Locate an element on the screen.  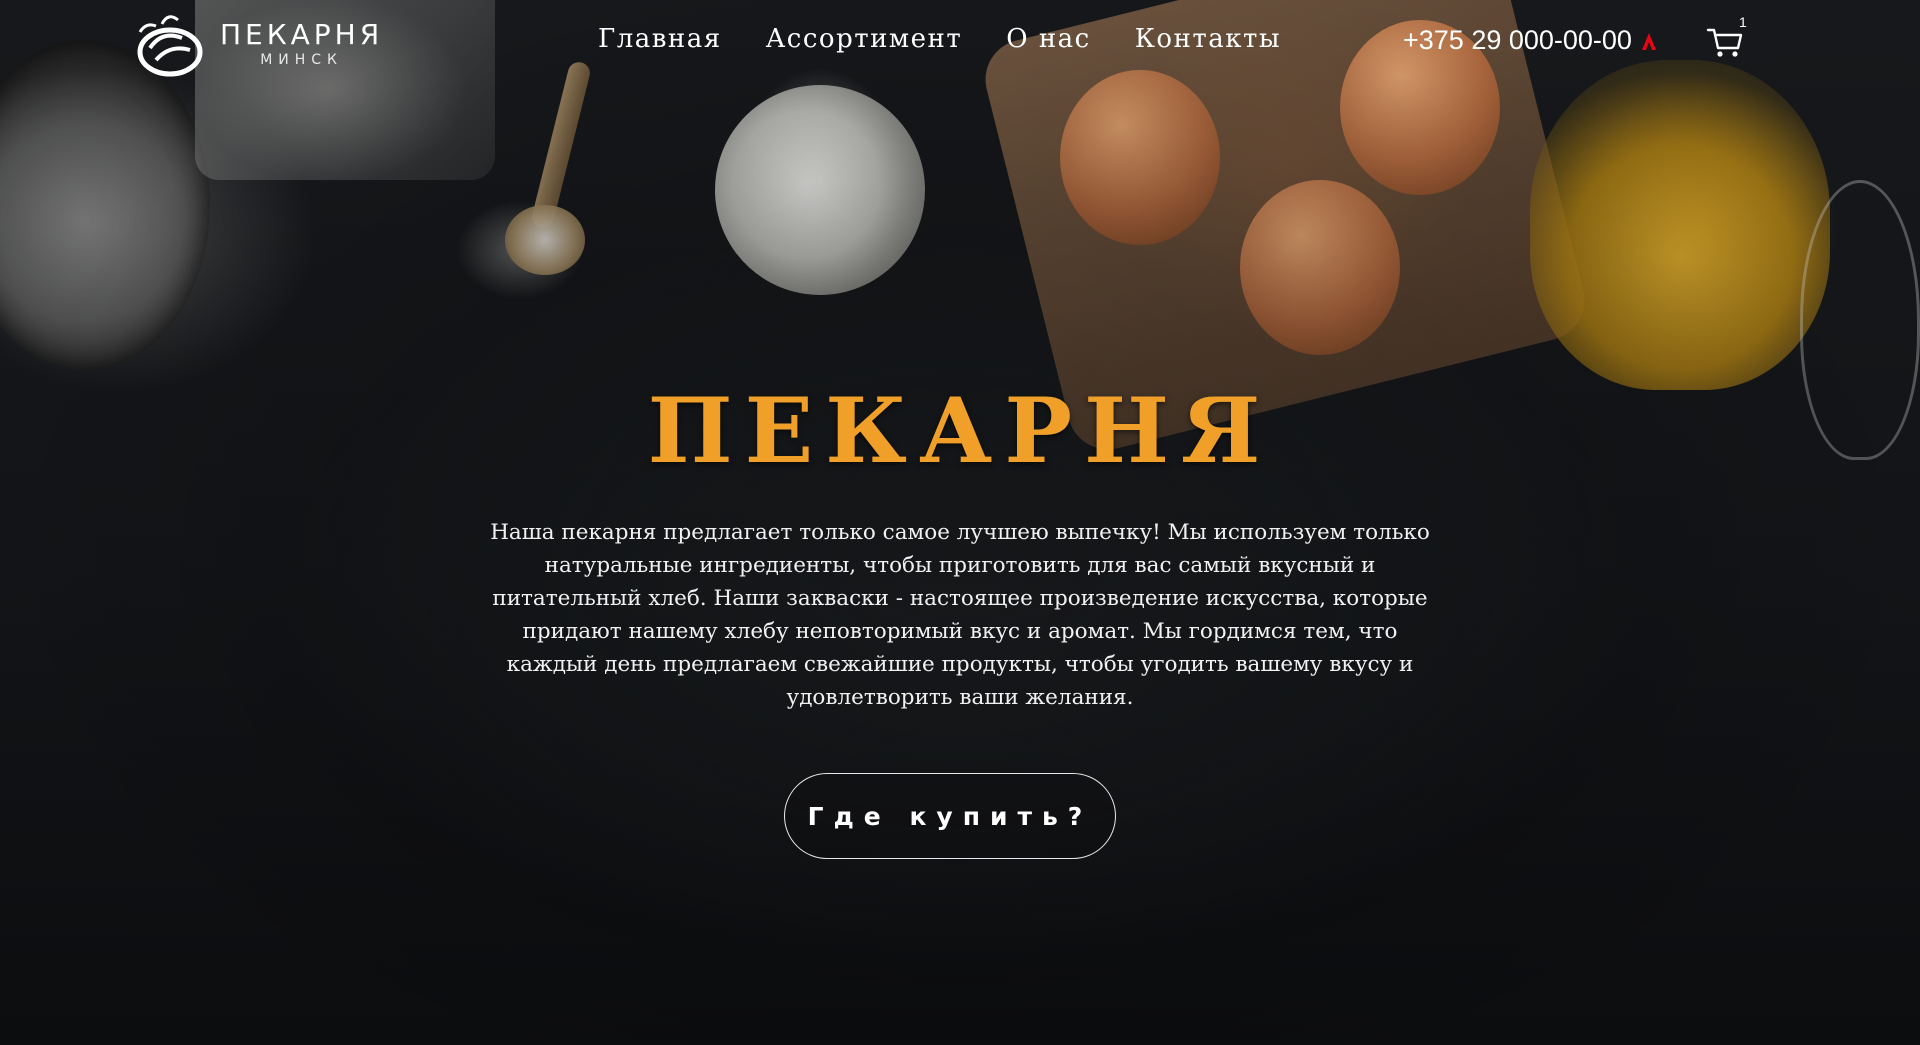
a1-operator-icon is located at coordinates (1648, 41).